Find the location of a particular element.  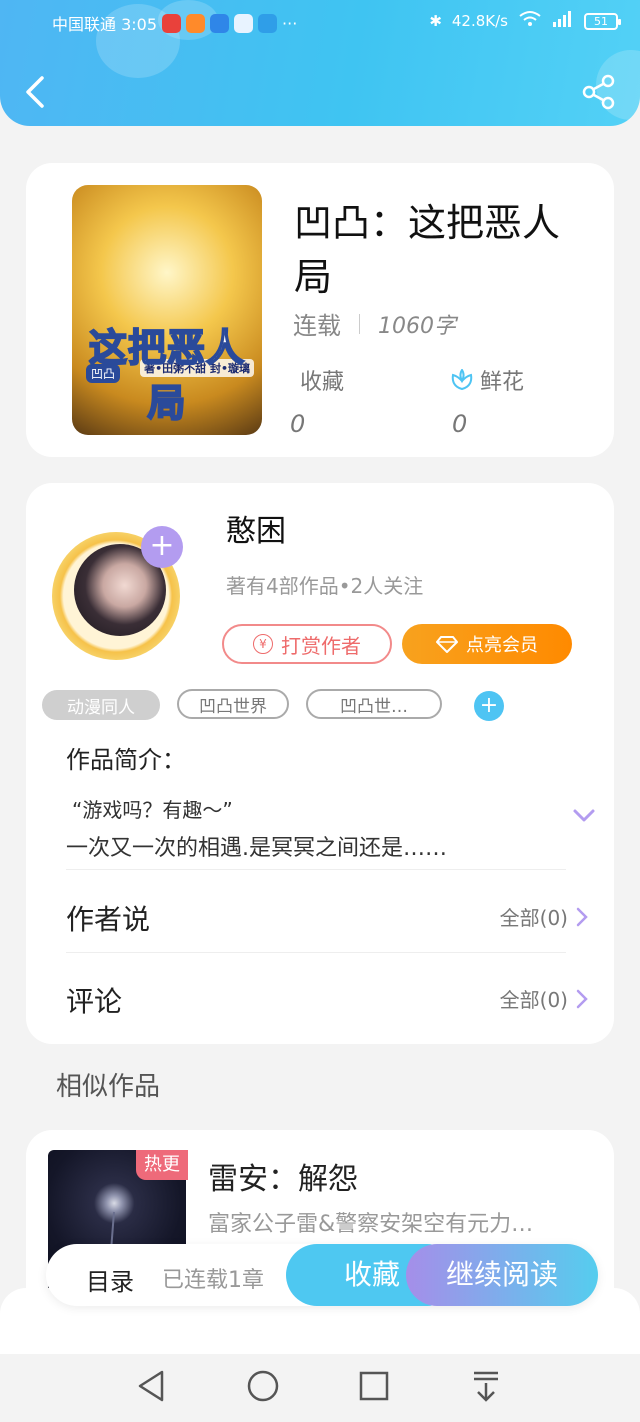

back-icon is located at coordinates (35, 92).